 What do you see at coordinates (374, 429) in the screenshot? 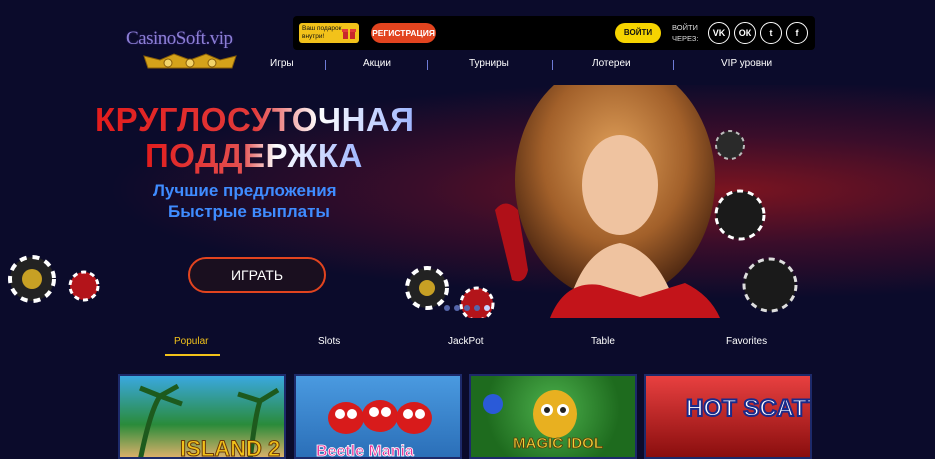
I see `game-thumbnail: Beetle Mania` at bounding box center [374, 429].